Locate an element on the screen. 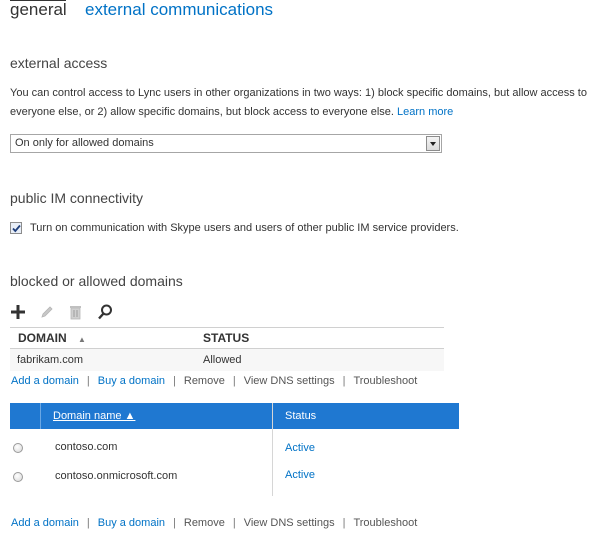 The image size is (598, 535). chevron-down-icon is located at coordinates (433, 143).